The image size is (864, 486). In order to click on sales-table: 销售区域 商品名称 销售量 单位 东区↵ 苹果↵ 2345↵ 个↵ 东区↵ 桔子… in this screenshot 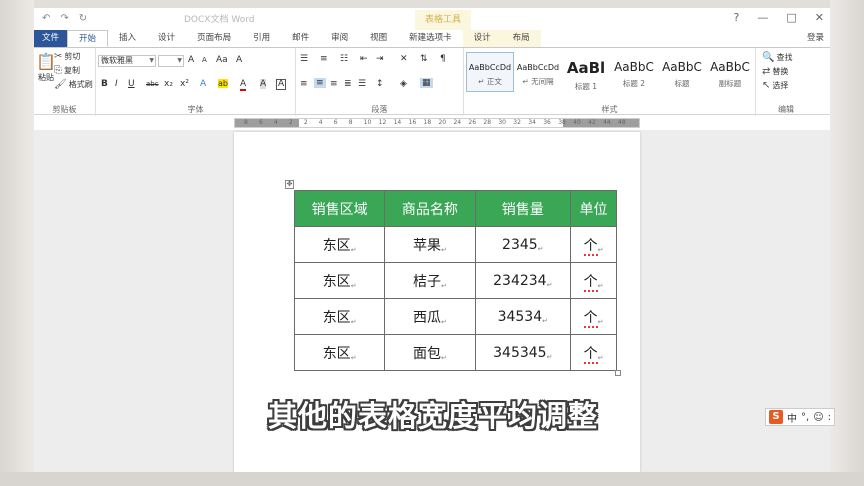, I will do `click(455, 280)`.